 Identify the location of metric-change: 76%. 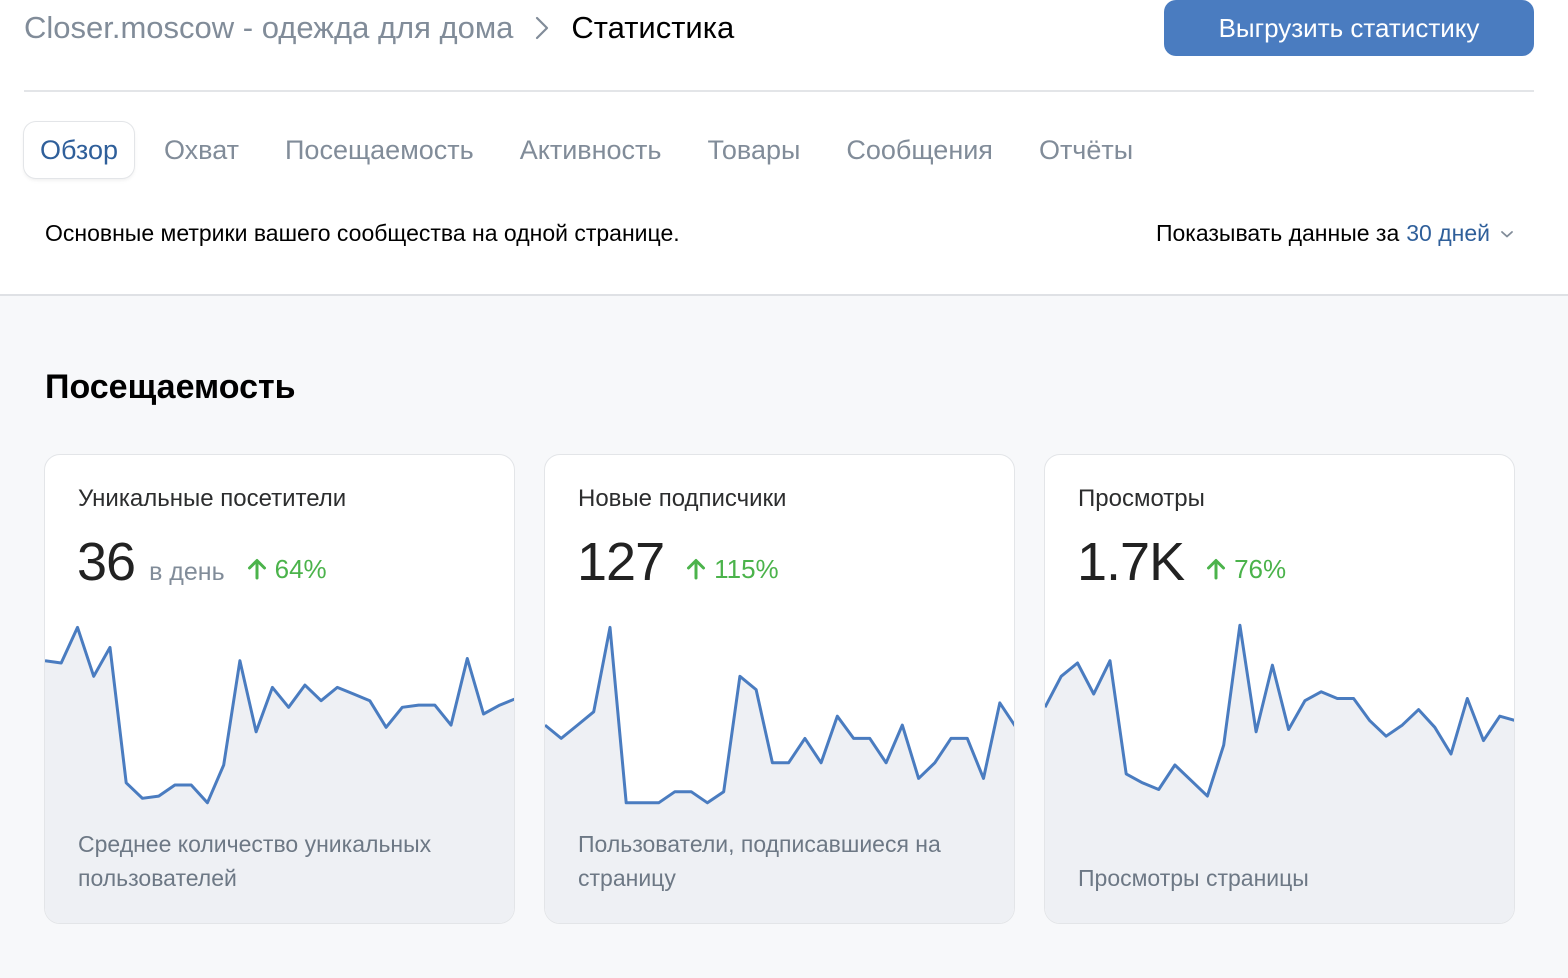
(1246, 569).